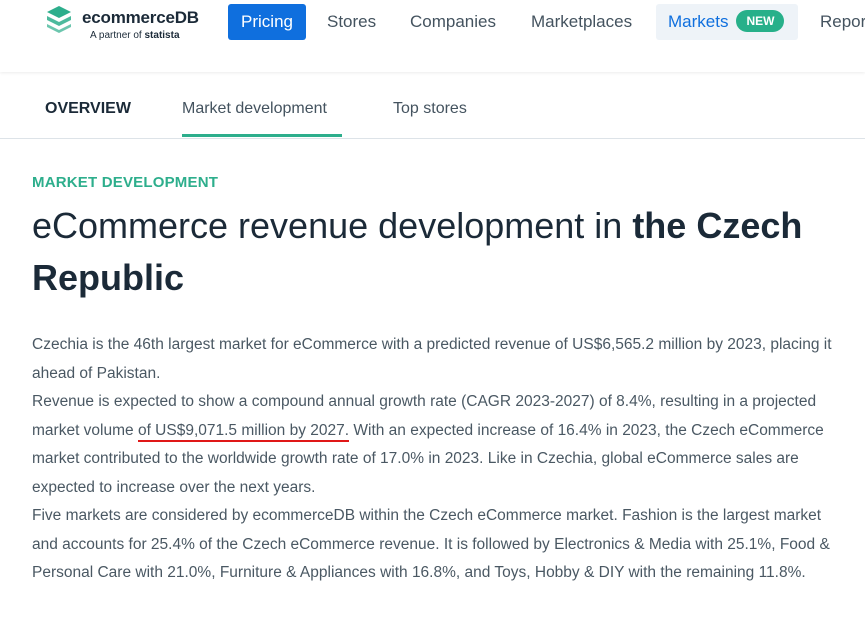 The height and width of the screenshot is (625, 865). Describe the element at coordinates (125, 182) in the screenshot. I see `section-label: MARKET DEVELOPMENT` at that location.